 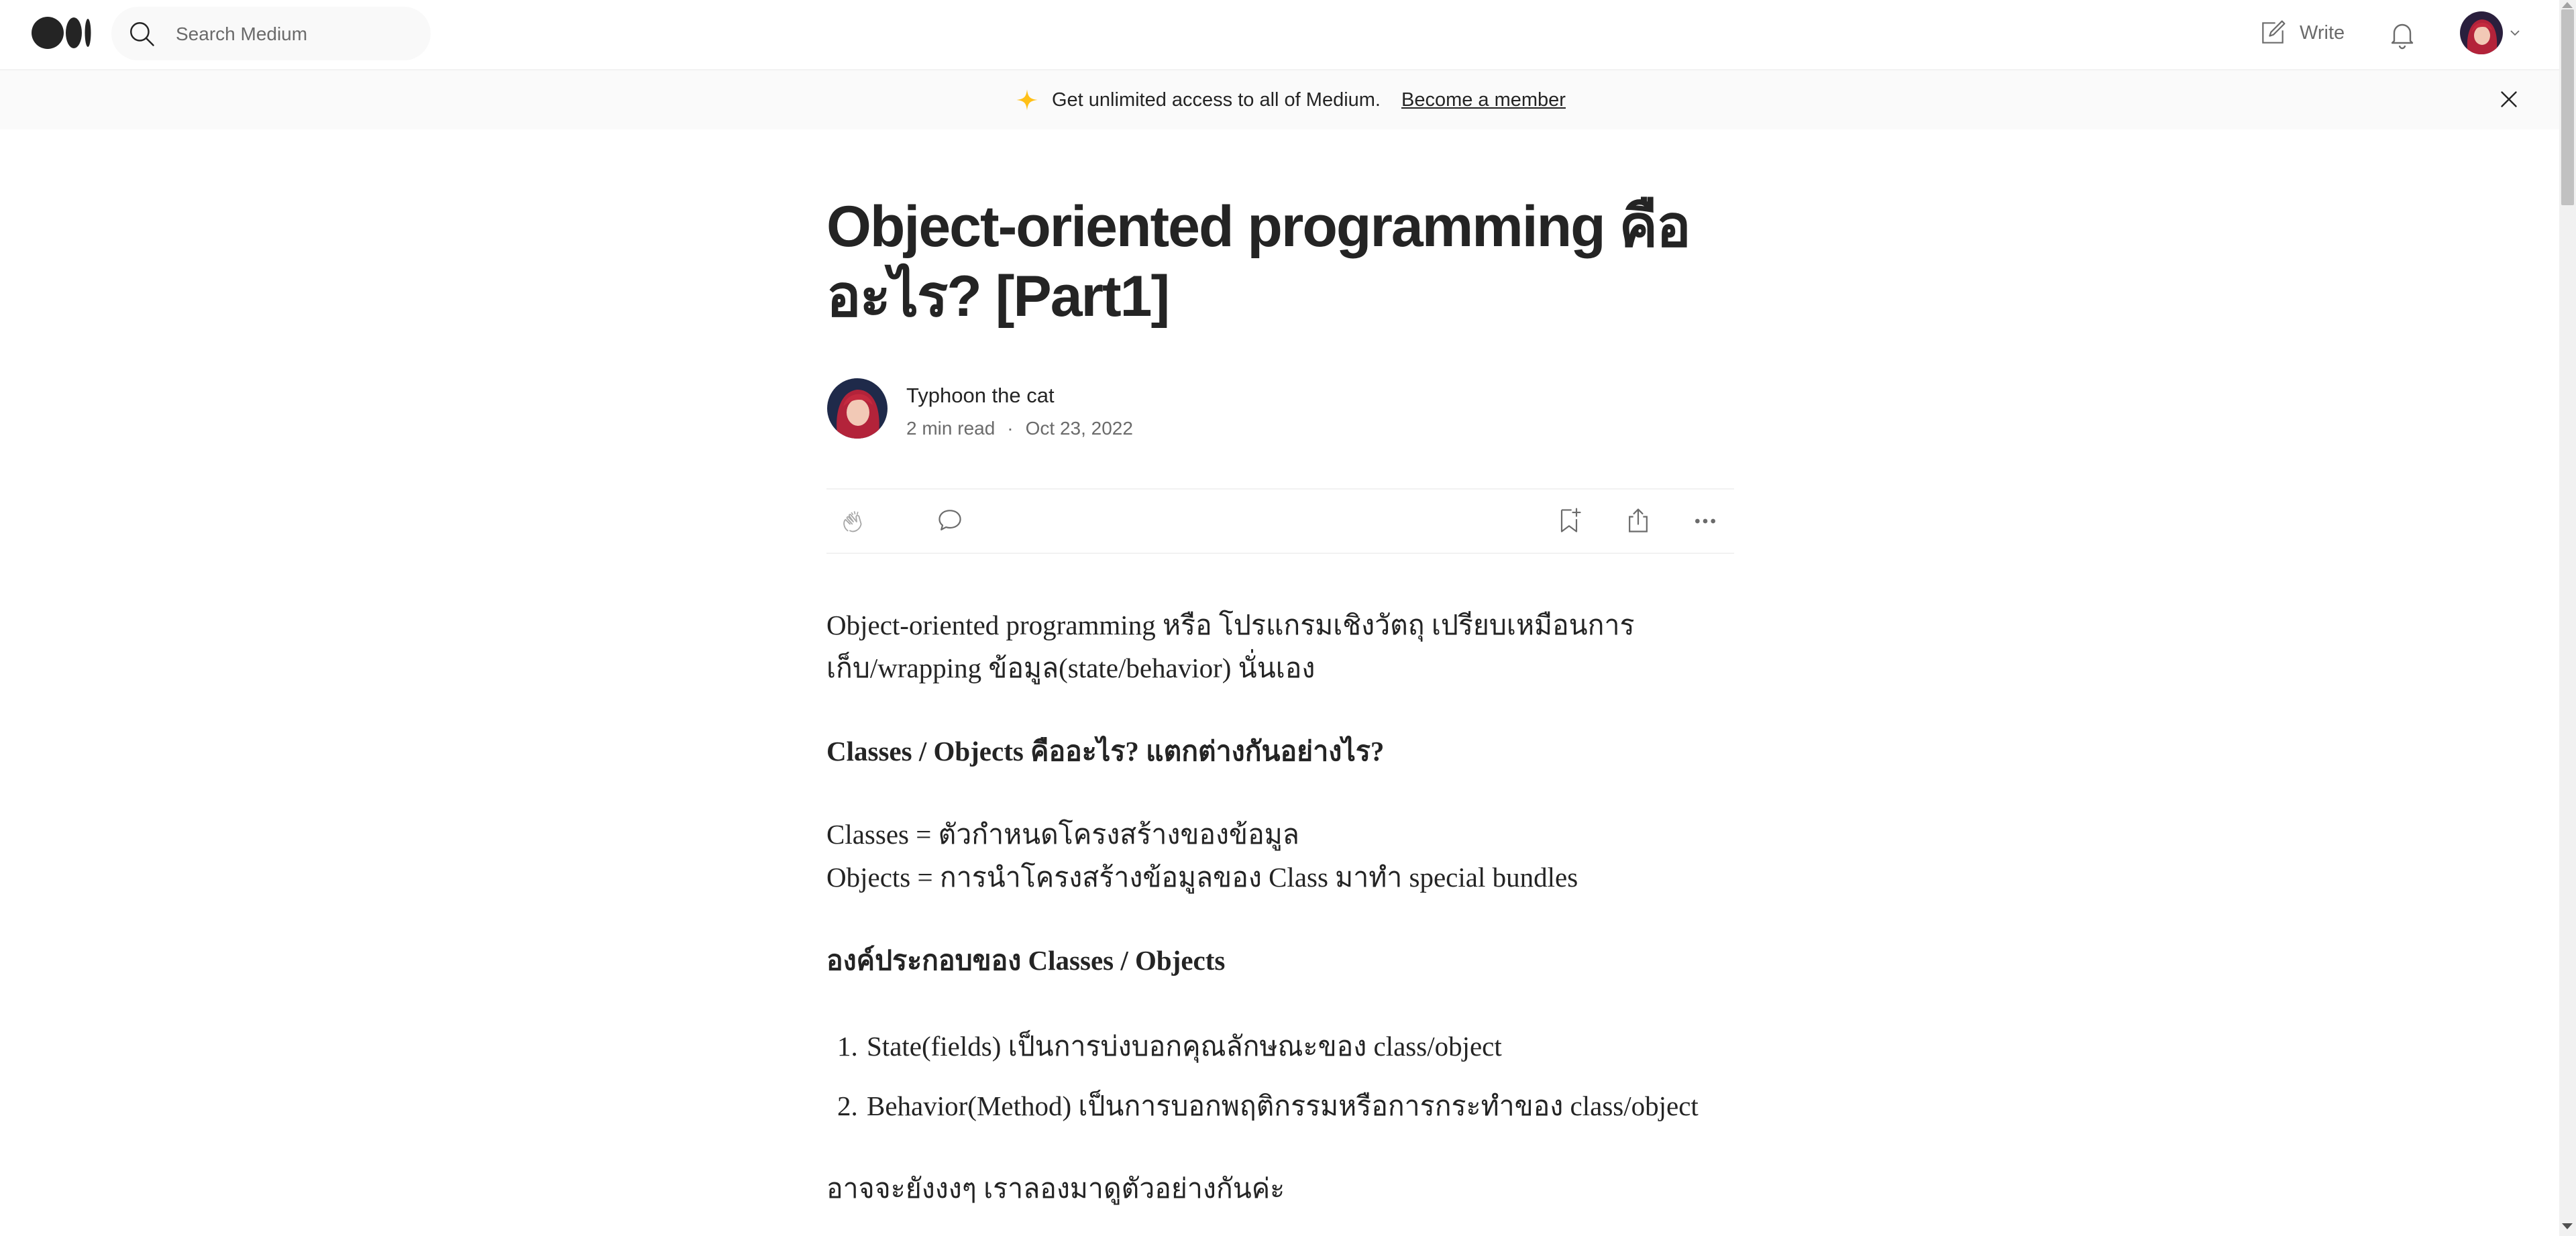 I want to click on write-button: Write, so click(x=2301, y=33).